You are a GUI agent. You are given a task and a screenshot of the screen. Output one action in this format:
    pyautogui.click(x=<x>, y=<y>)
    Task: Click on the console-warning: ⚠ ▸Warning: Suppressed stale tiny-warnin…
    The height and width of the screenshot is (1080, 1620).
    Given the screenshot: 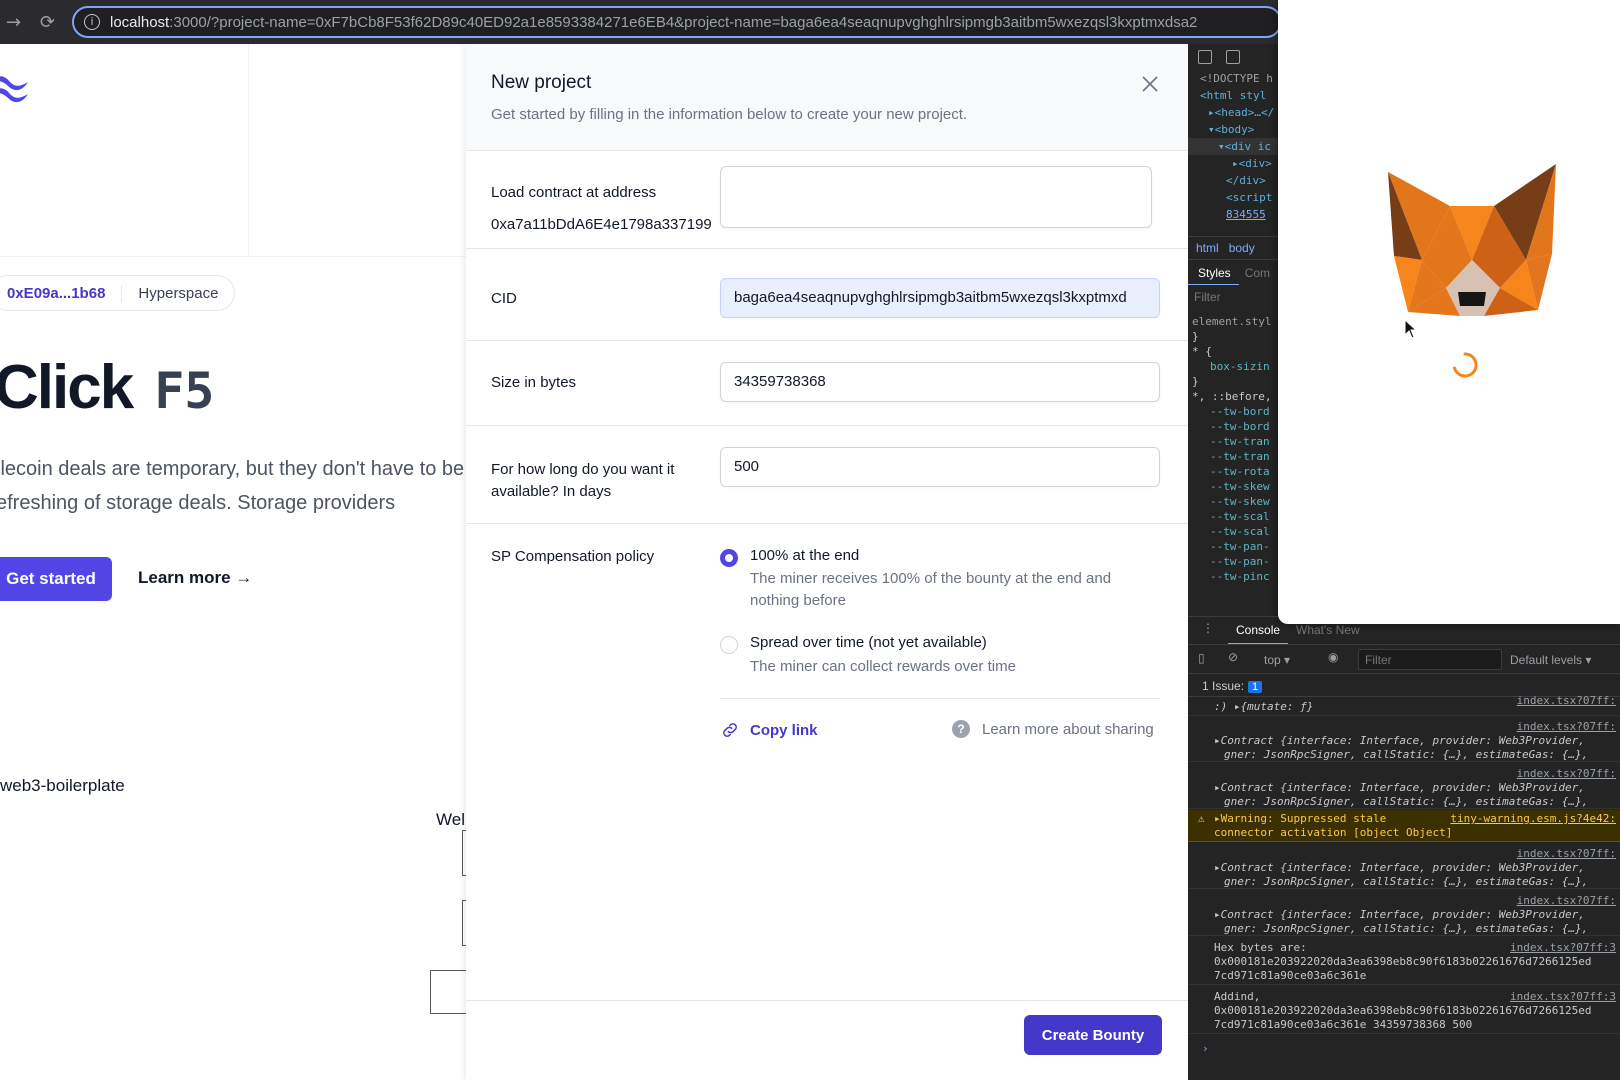 What is the action you would take?
    pyautogui.click(x=1404, y=826)
    